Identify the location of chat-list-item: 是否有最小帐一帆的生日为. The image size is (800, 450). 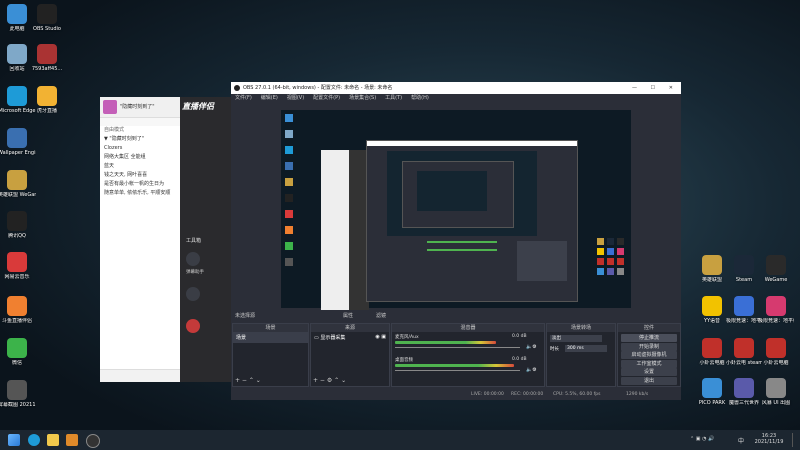
(140, 184).